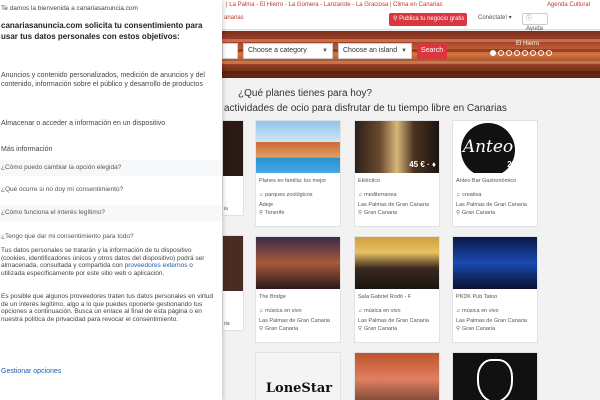 This screenshot has height=400, width=600. I want to click on nav-canarias-link: anarias, so click(234, 18).